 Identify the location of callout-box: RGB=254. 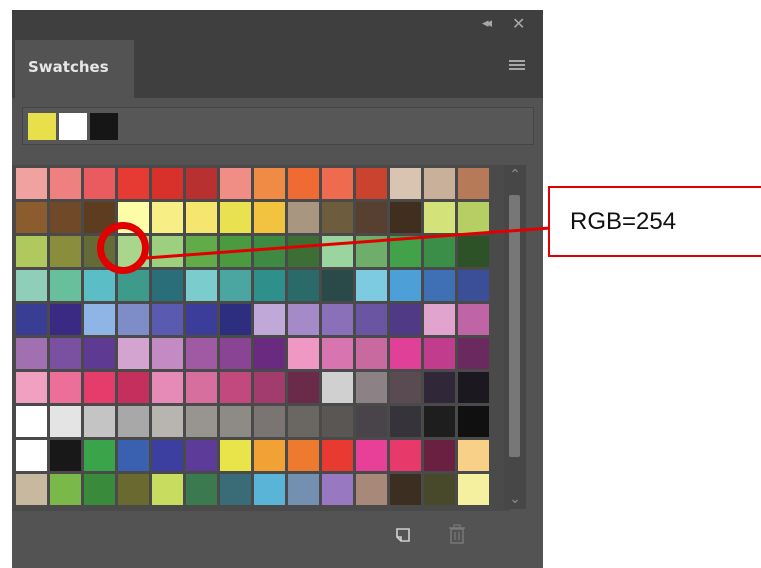
(654, 221).